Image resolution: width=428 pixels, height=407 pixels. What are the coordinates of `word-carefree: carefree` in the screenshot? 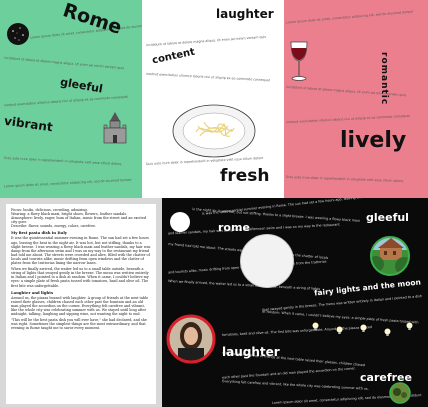 It's located at (386, 377).